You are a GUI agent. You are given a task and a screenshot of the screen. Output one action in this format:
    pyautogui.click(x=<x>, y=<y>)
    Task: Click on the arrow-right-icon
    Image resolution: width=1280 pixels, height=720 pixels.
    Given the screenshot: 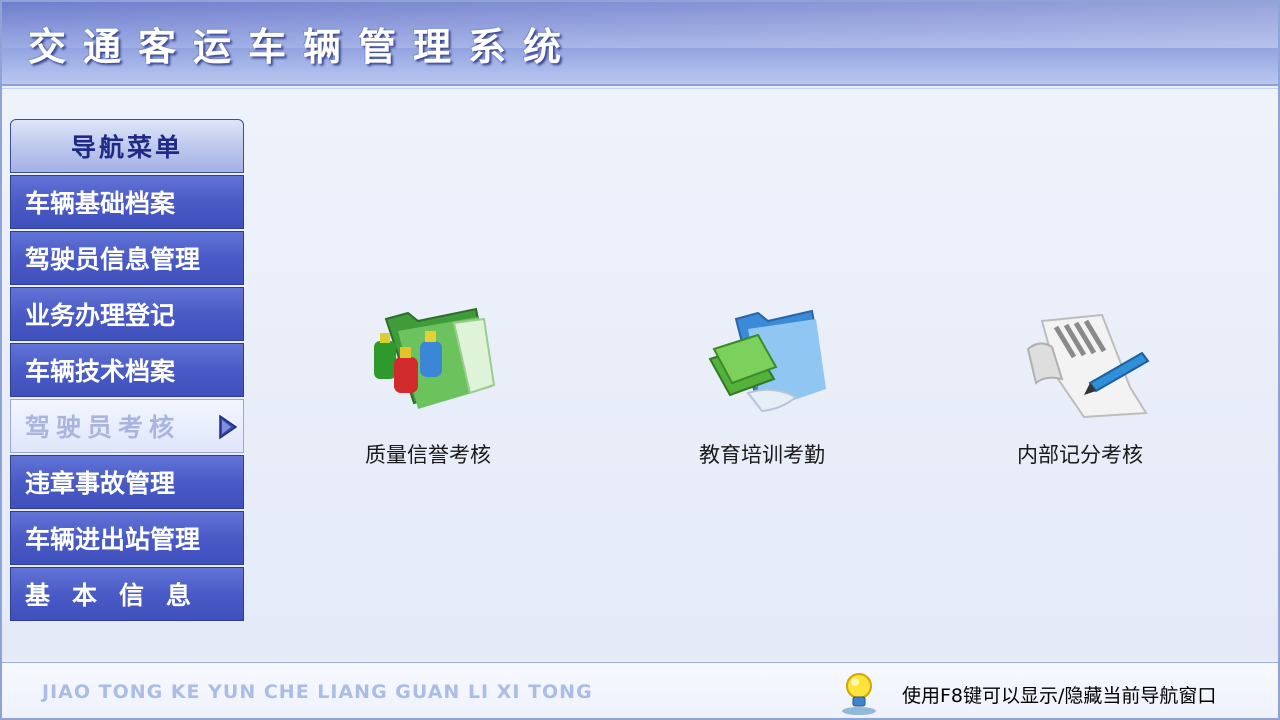 What is the action you would take?
    pyautogui.click(x=228, y=427)
    